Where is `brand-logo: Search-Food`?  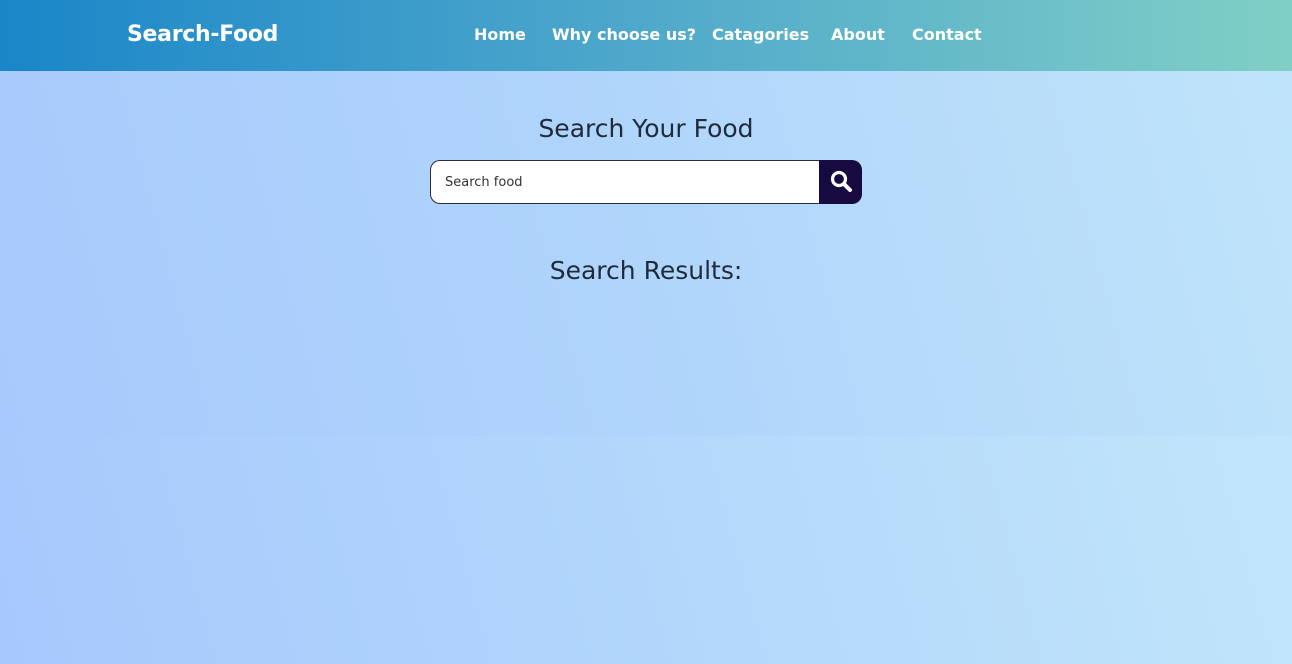
brand-logo: Search-Food is located at coordinates (202, 35).